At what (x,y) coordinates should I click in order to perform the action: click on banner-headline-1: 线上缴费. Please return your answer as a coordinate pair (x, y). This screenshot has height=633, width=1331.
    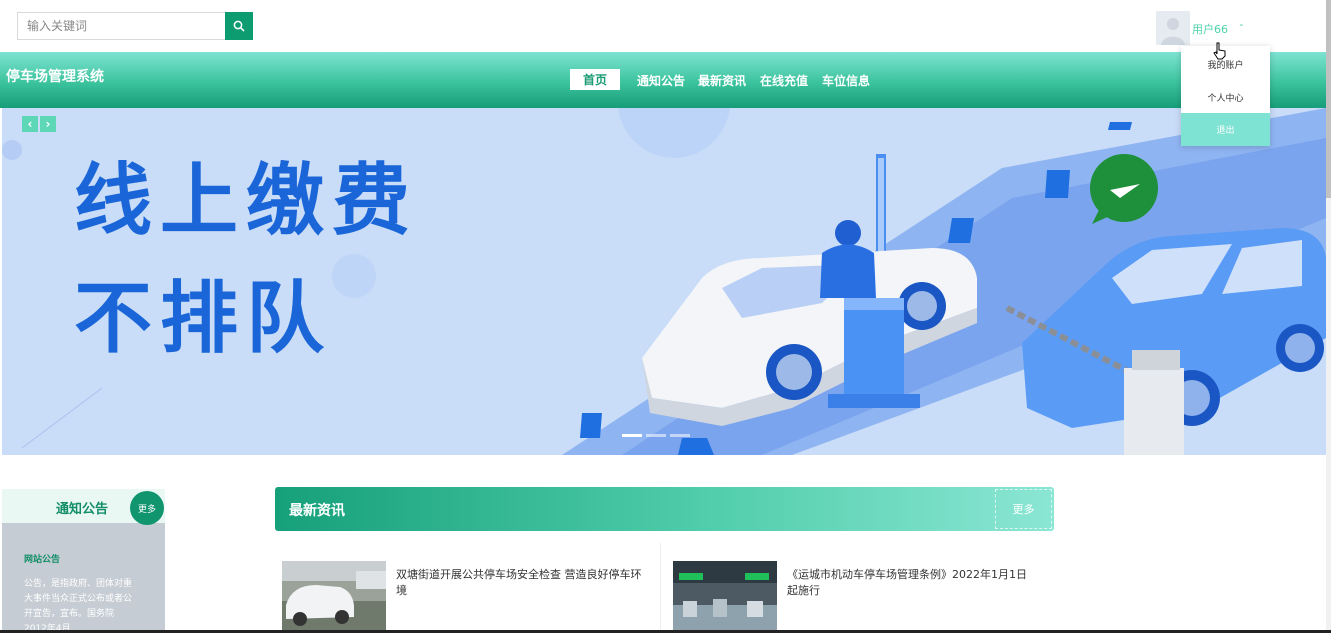
    Looking at the image, I should click on (246, 201).